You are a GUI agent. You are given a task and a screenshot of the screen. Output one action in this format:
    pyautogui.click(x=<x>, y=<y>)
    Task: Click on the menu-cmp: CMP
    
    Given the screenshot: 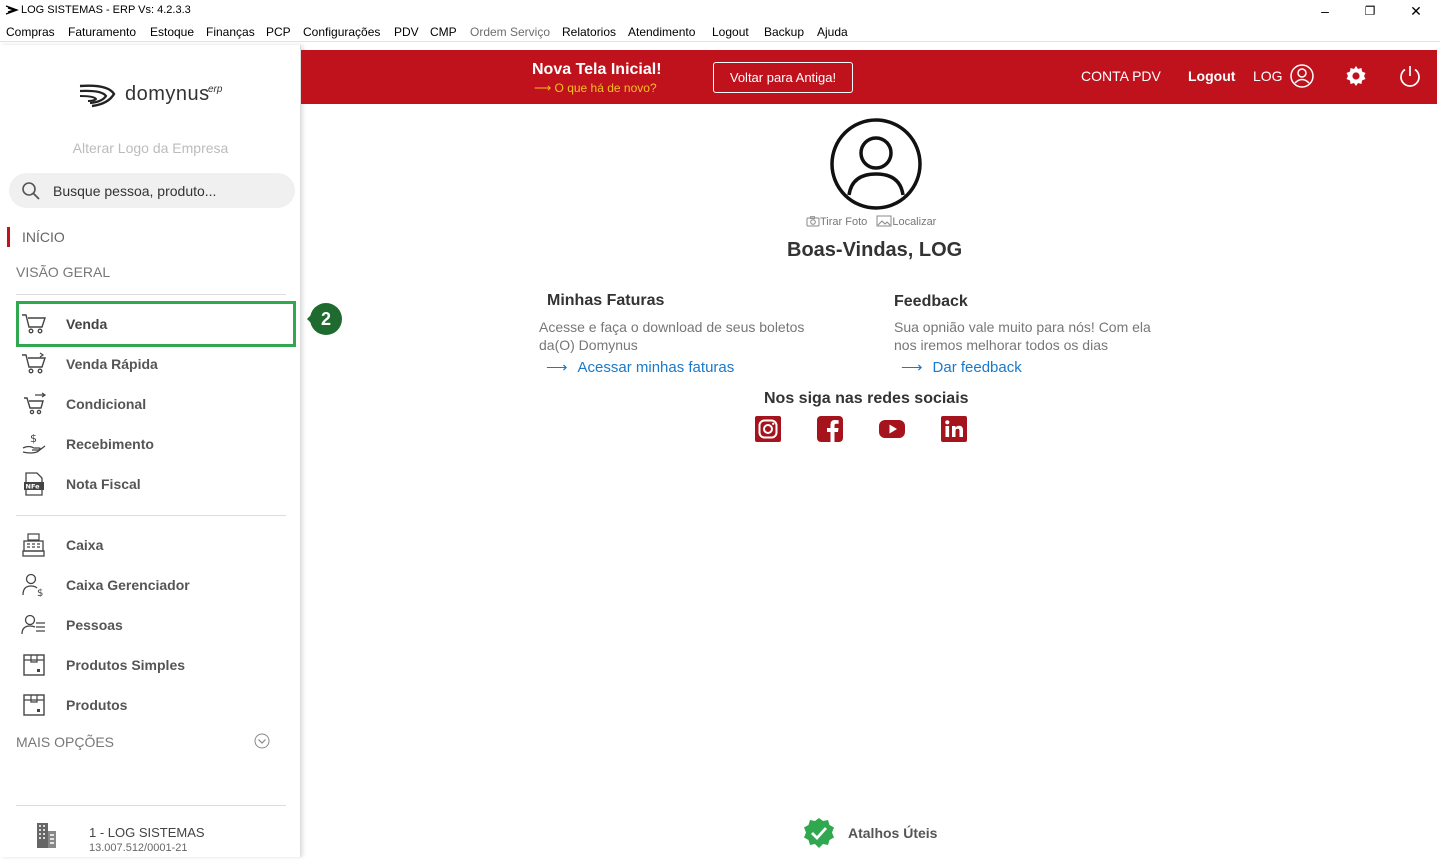 What is the action you would take?
    pyautogui.click(x=443, y=32)
    